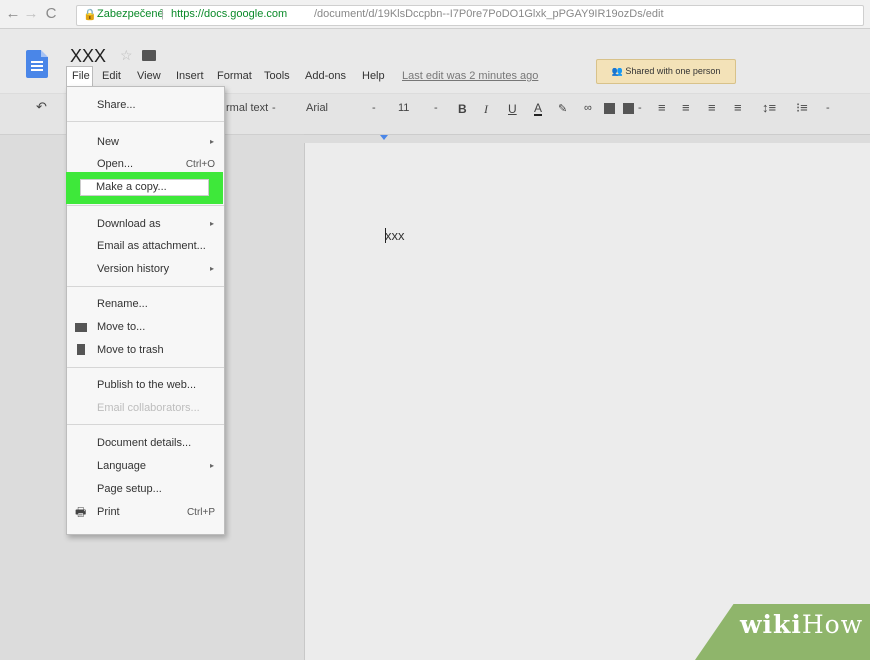 The height and width of the screenshot is (660, 870). Describe the element at coordinates (51, 14) in the screenshot. I see `reload-icon: C` at that location.